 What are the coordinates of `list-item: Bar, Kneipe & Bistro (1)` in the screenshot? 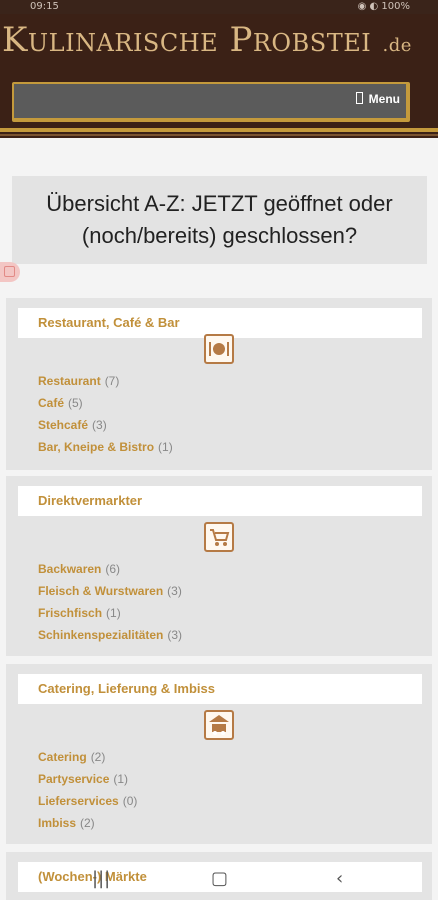 It's located at (105, 447).